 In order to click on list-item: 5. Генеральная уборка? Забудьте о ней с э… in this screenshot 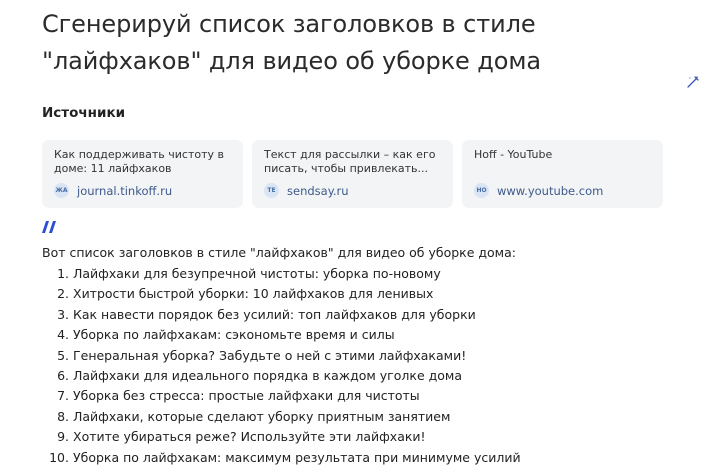, I will do `click(262, 355)`.